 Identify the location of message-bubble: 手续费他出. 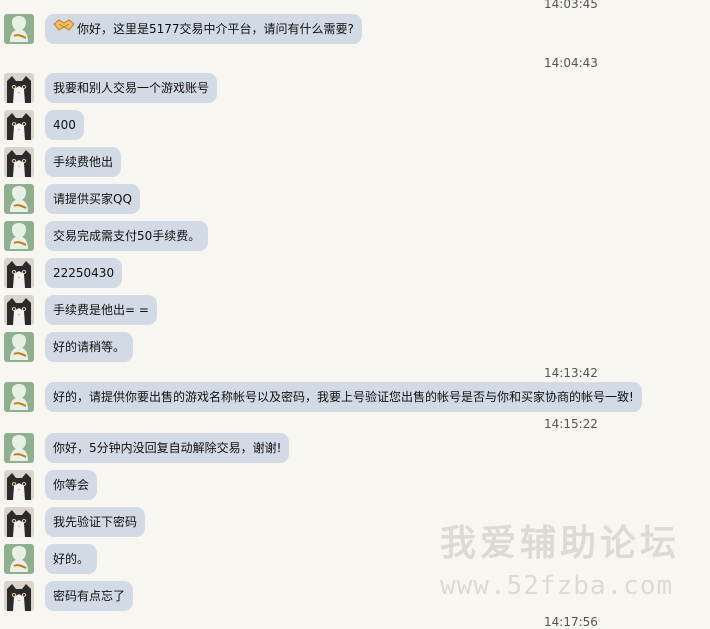
(83, 162).